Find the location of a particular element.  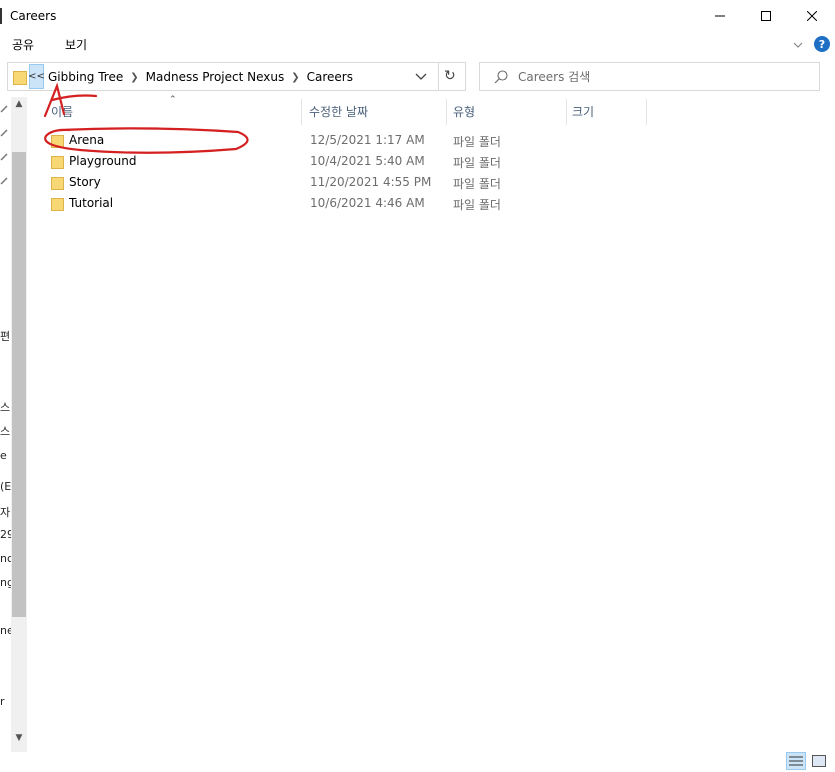

tab-view: 보기 is located at coordinates (76, 44).